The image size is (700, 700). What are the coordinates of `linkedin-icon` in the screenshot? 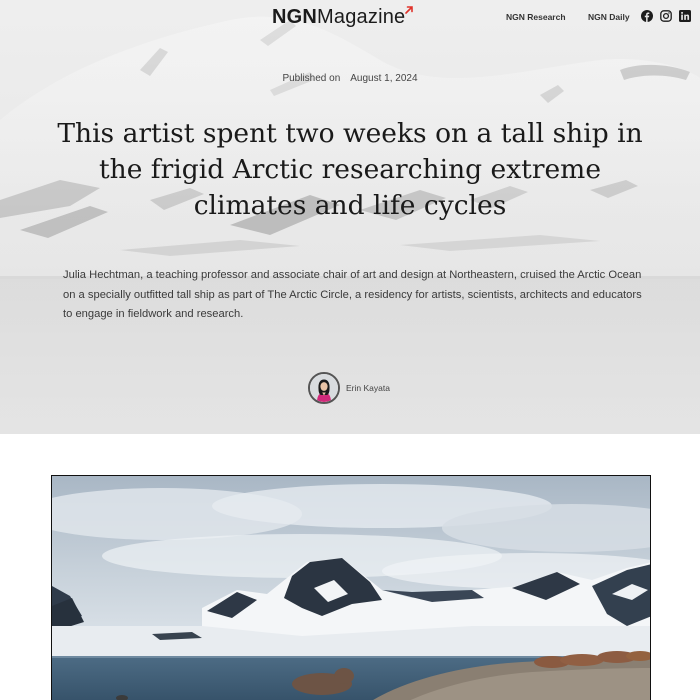 It's located at (685, 16).